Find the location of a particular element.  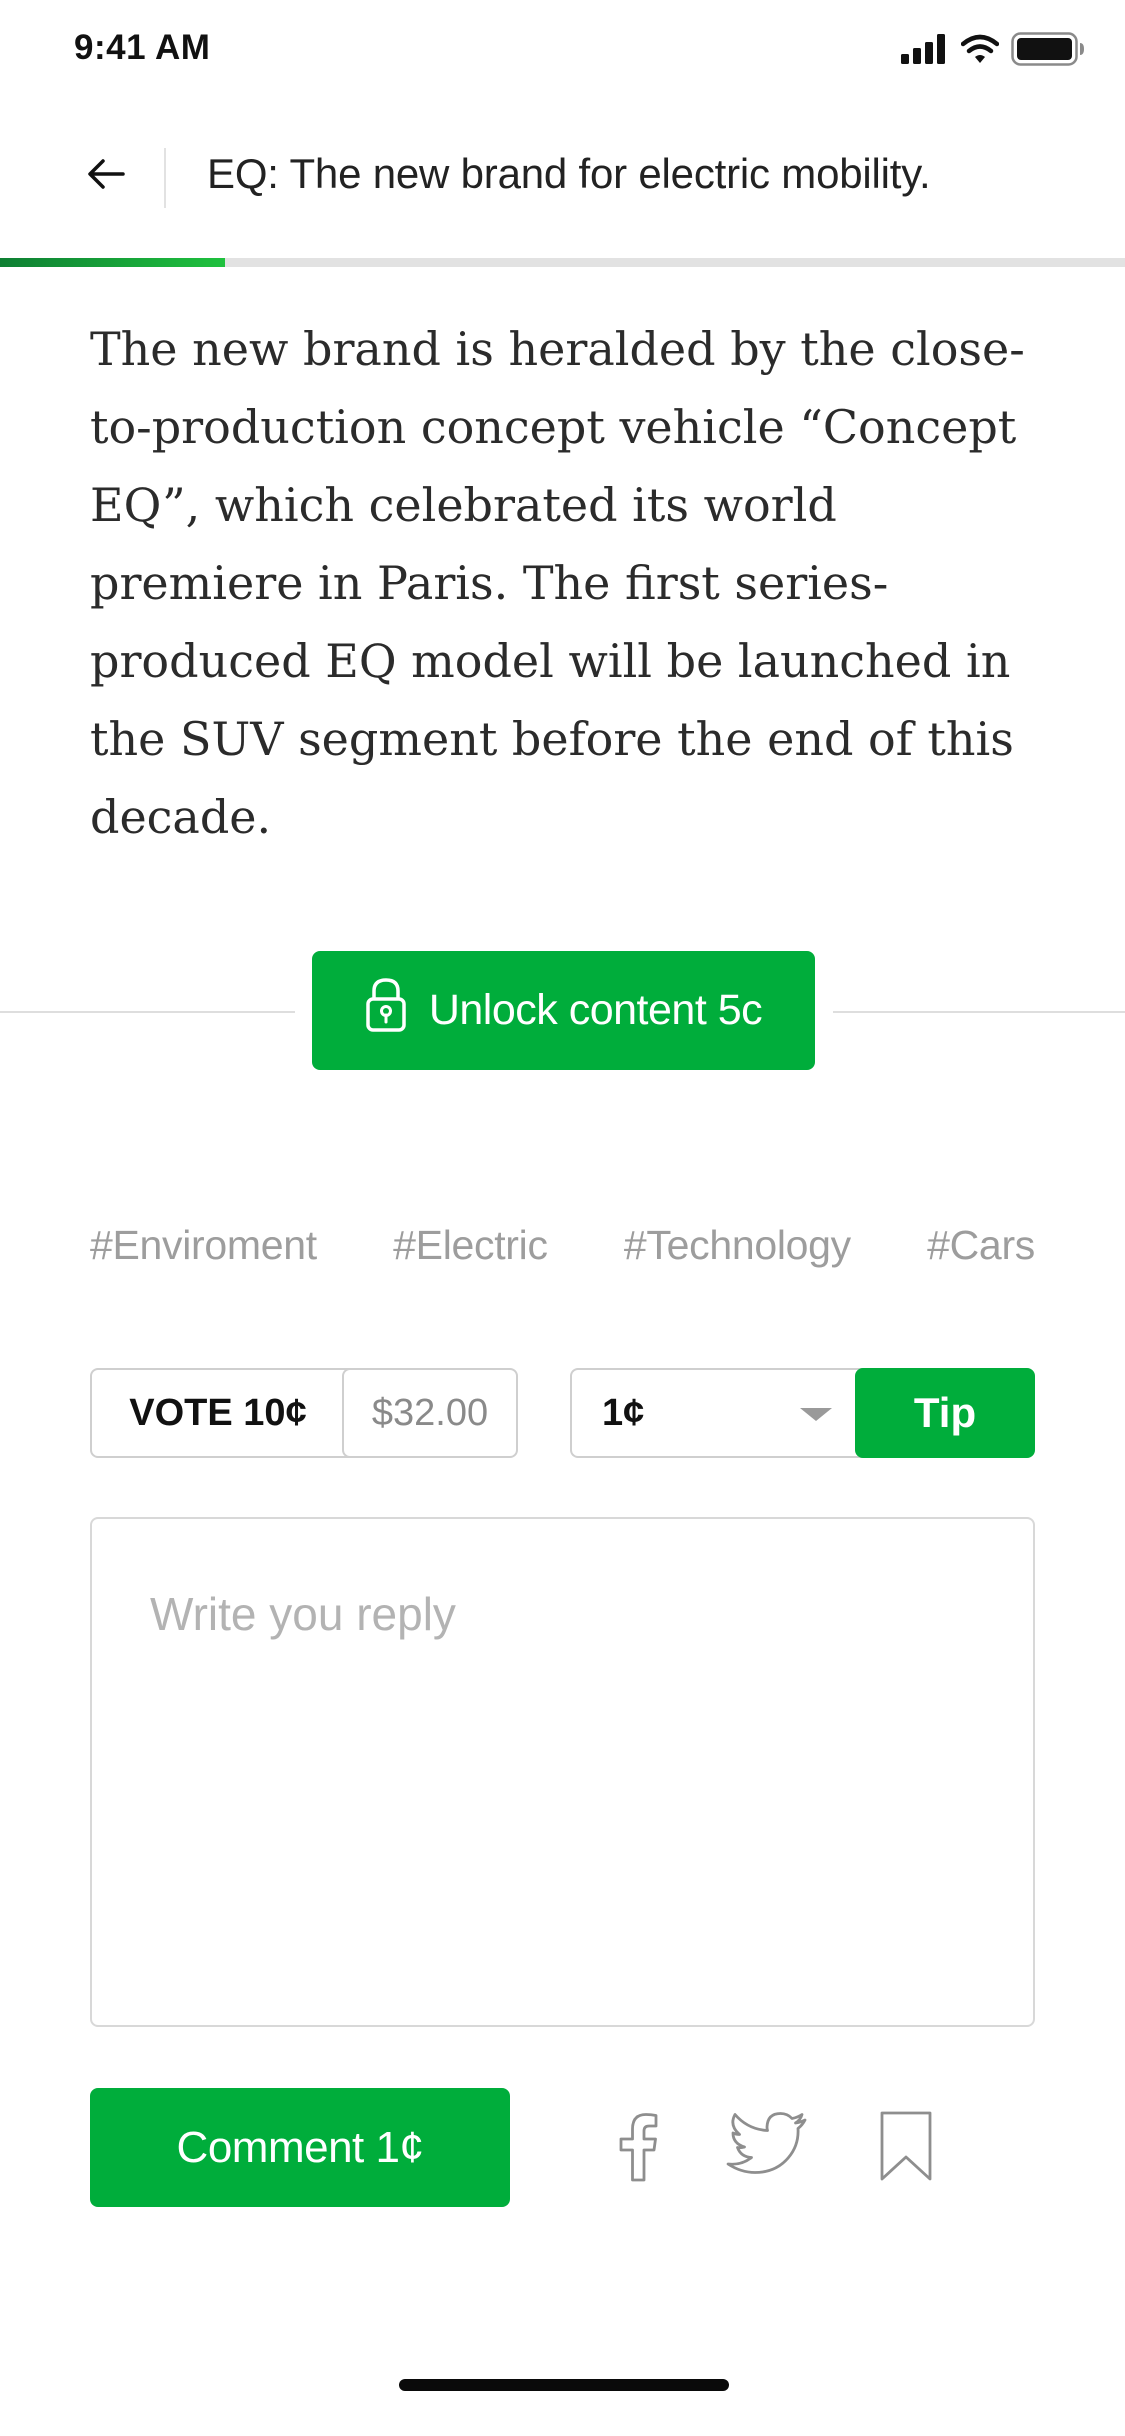

facebook-icon is located at coordinates (638, 2148).